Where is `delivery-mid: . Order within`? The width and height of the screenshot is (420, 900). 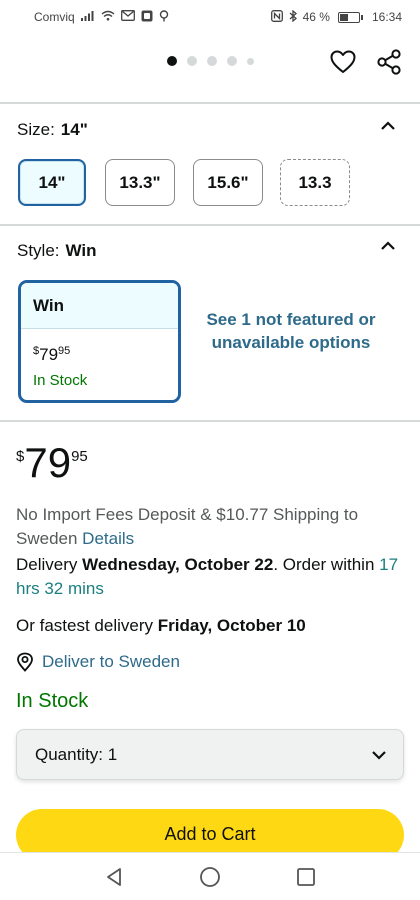 delivery-mid: . Order within is located at coordinates (324, 564).